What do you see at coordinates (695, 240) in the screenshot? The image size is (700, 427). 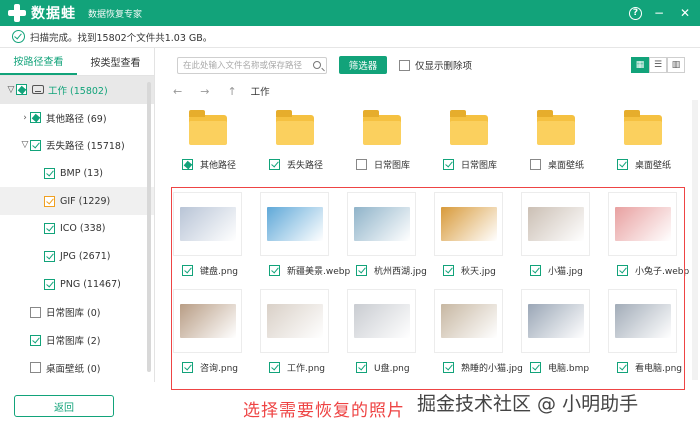 I see `content-scrollbar` at bounding box center [695, 240].